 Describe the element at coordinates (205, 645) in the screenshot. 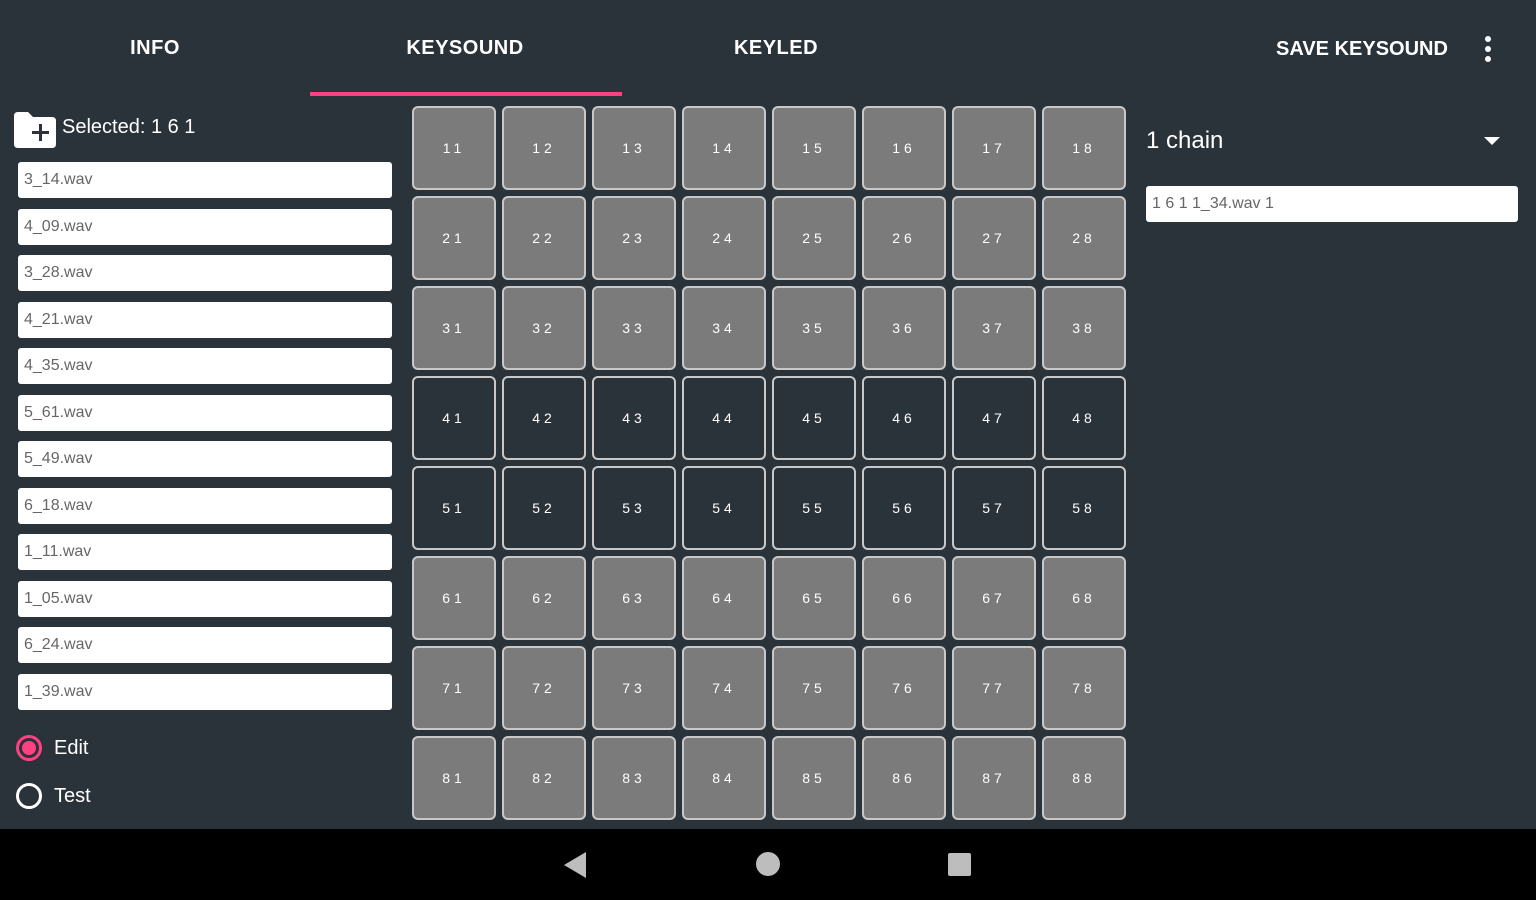

I see `sound-file-item: 6_24.wav` at that location.